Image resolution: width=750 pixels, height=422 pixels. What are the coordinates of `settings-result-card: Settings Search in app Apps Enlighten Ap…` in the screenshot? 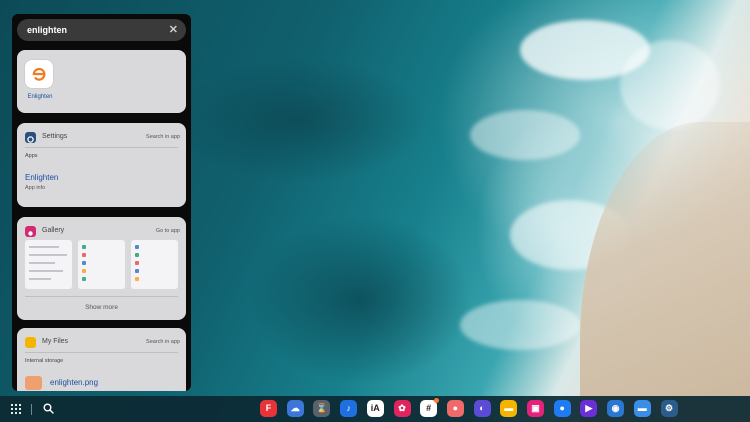 It's located at (101, 165).